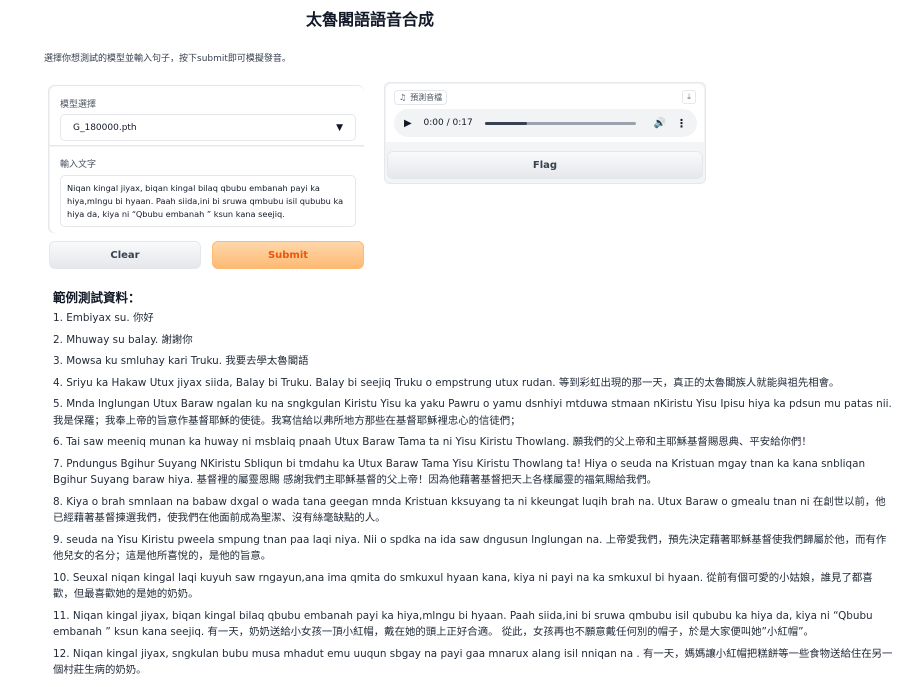 This screenshot has height=687, width=911. Describe the element at coordinates (505, 123) in the screenshot. I see `audio-seek-progress` at that location.